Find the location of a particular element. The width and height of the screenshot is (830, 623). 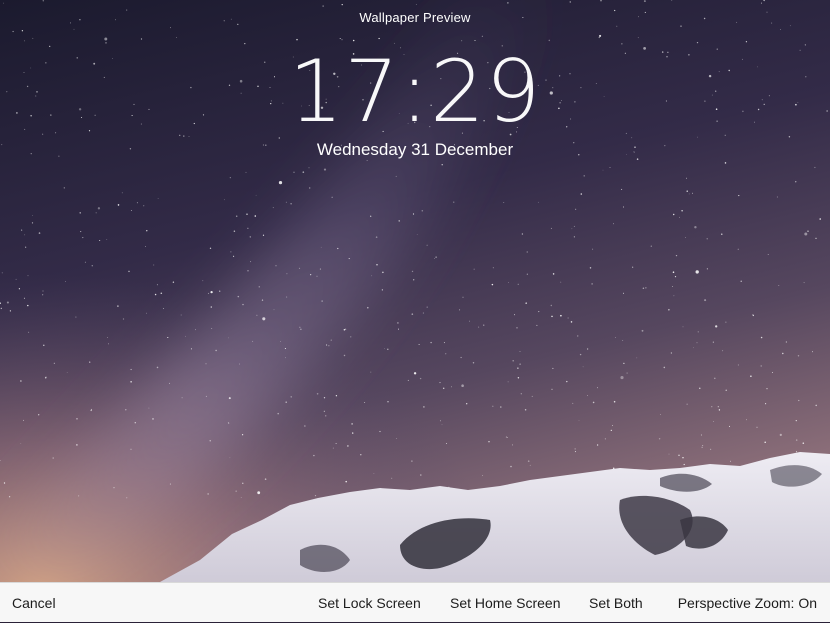

set-home-screen-button: Set Home Screen is located at coordinates (505, 603).